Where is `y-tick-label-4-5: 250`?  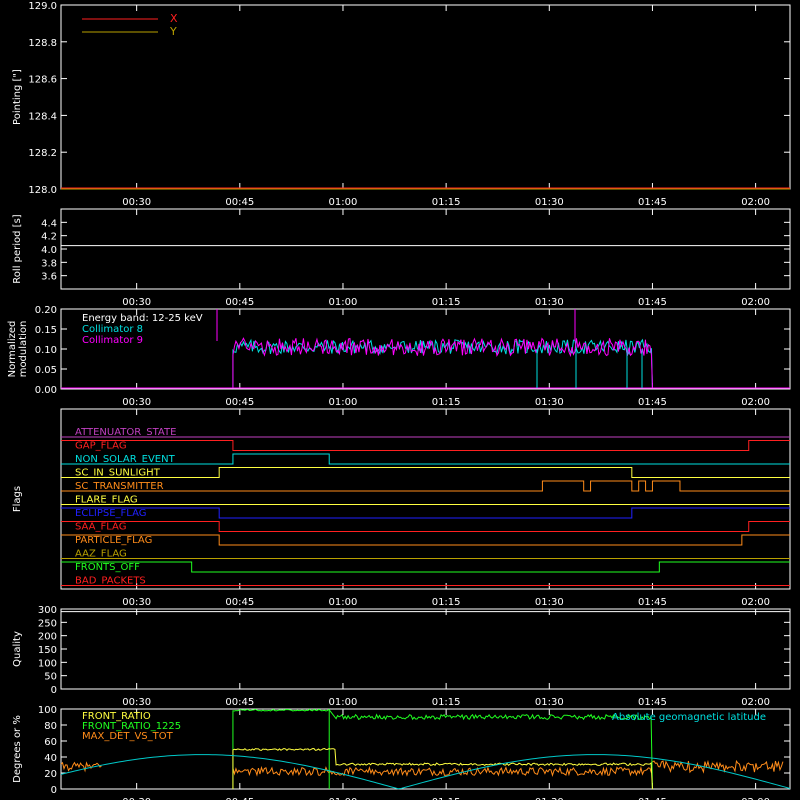 y-tick-label-4-5: 250 is located at coordinates (47, 623).